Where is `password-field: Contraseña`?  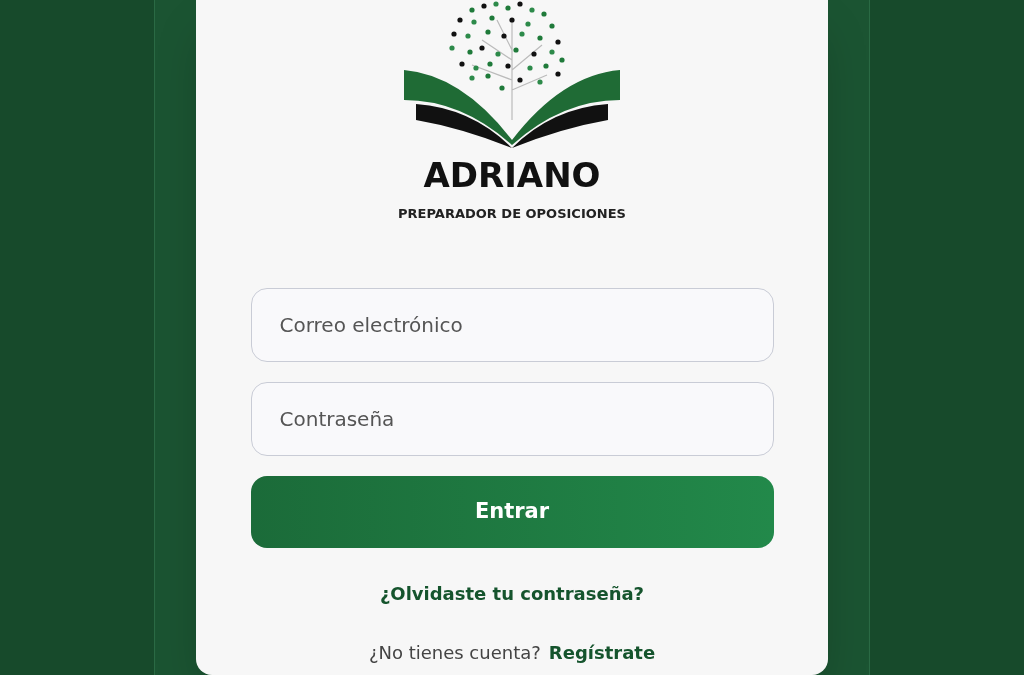
password-field: Contraseña is located at coordinates (512, 418).